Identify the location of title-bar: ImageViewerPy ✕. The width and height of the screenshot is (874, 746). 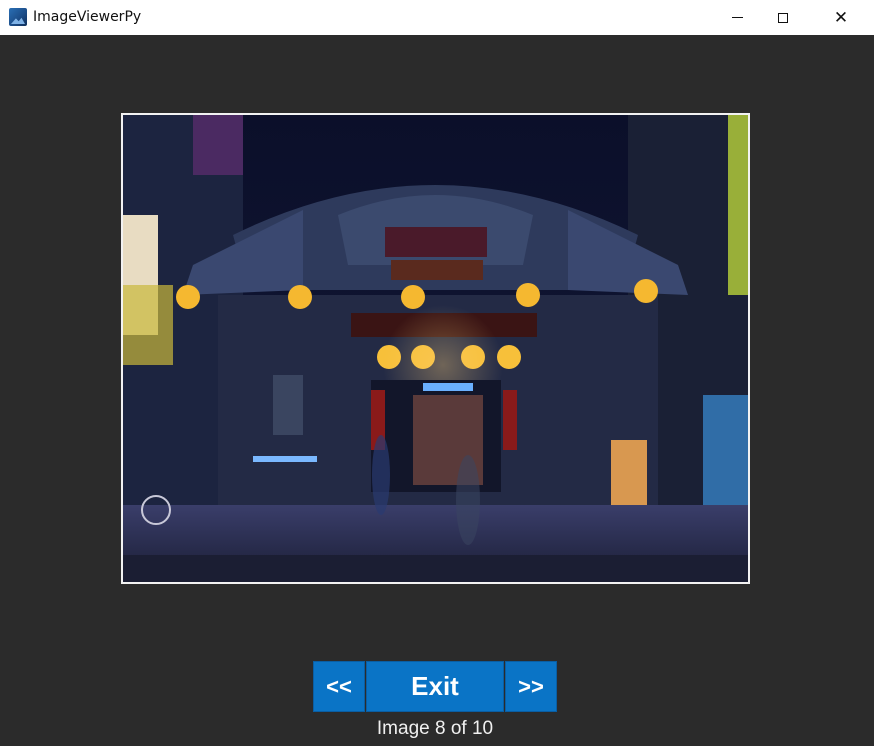
(437, 17).